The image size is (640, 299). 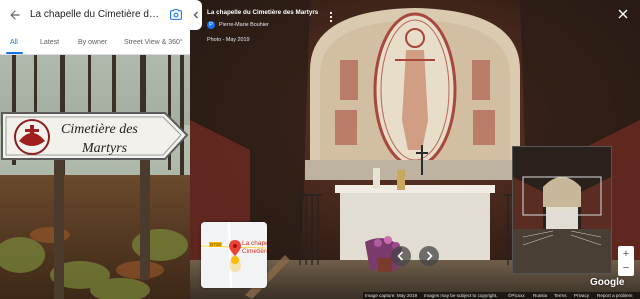 I want to click on mini-preview, so click(x=562, y=210).